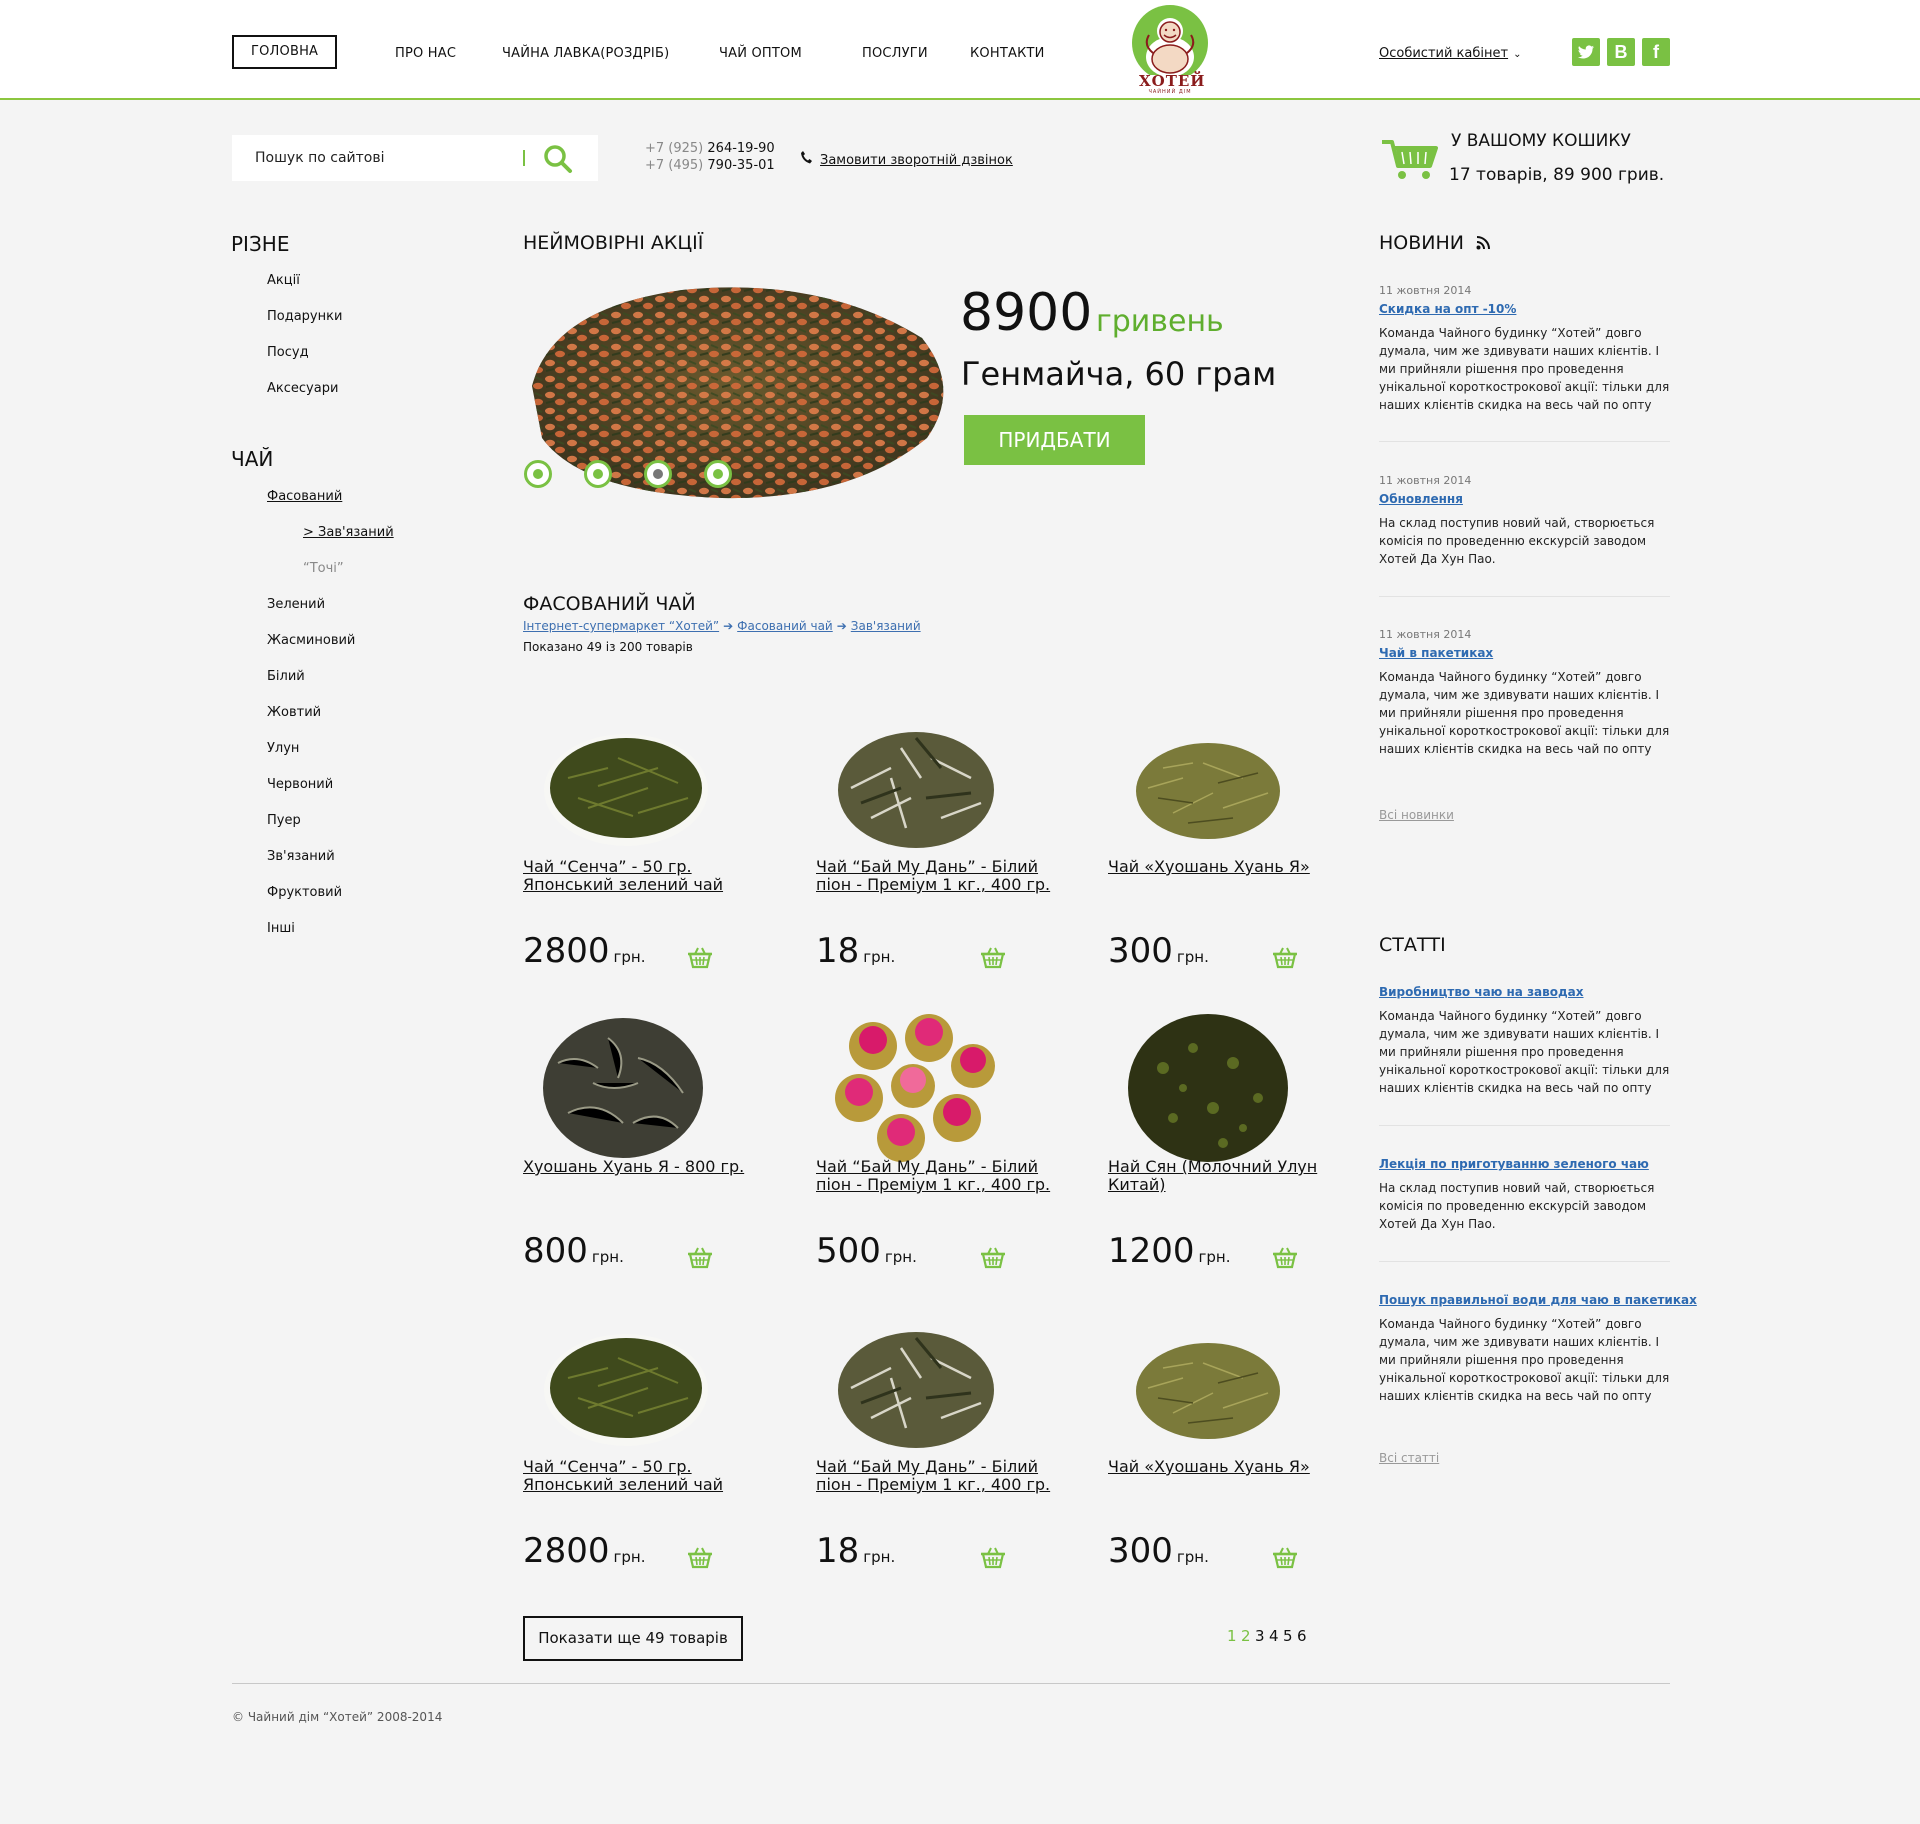 This screenshot has width=1920, height=1824. I want to click on shopping-cart-icon, so click(1409, 160).